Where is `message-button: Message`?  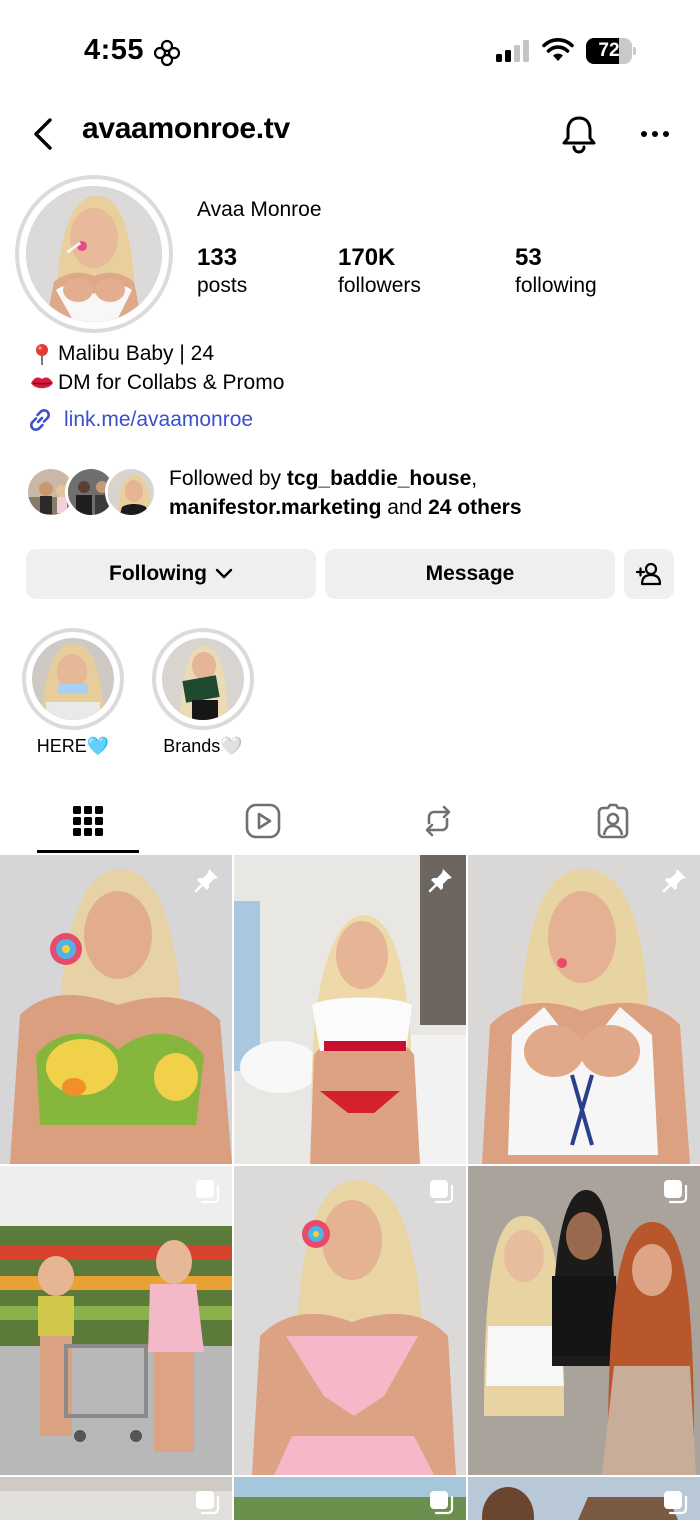
message-button: Message is located at coordinates (470, 574).